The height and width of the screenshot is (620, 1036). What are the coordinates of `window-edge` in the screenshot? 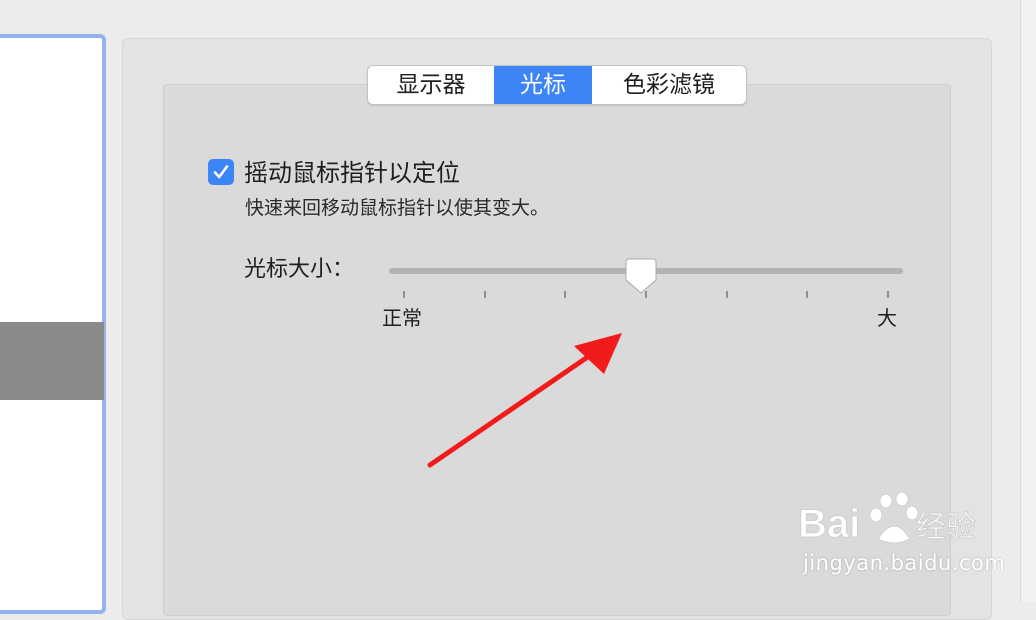 It's located at (1028, 301).